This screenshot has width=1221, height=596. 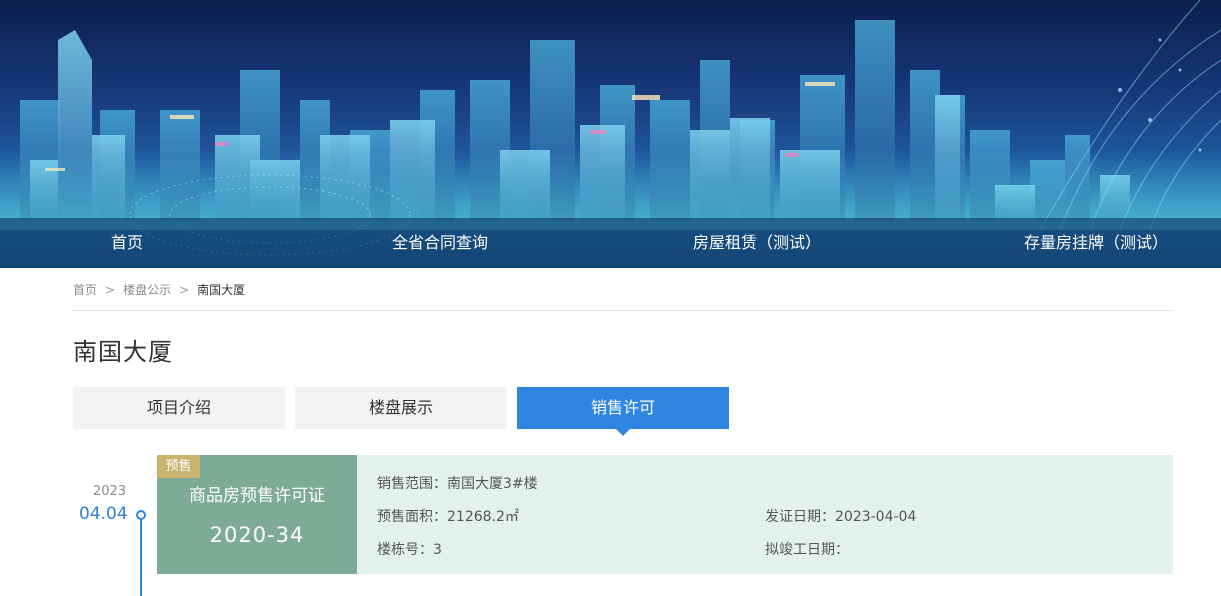 What do you see at coordinates (876, 517) in the screenshot?
I see `issue-date-value: 2023-04-04` at bounding box center [876, 517].